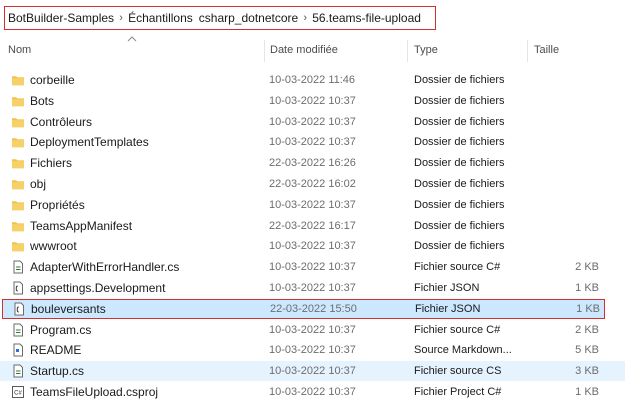 The height and width of the screenshot is (408, 625). I want to click on file-name: Propriétés, so click(57, 204).